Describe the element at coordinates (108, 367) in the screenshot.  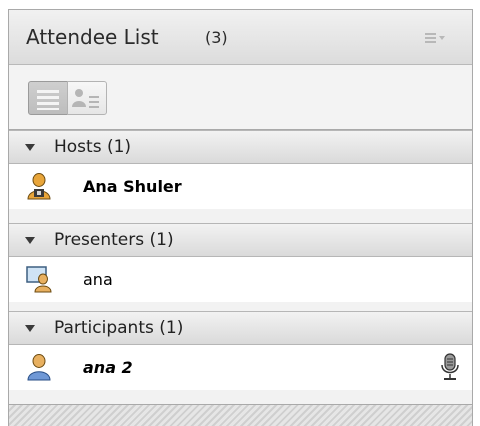
I see `attendee-name: ana 2` at that location.